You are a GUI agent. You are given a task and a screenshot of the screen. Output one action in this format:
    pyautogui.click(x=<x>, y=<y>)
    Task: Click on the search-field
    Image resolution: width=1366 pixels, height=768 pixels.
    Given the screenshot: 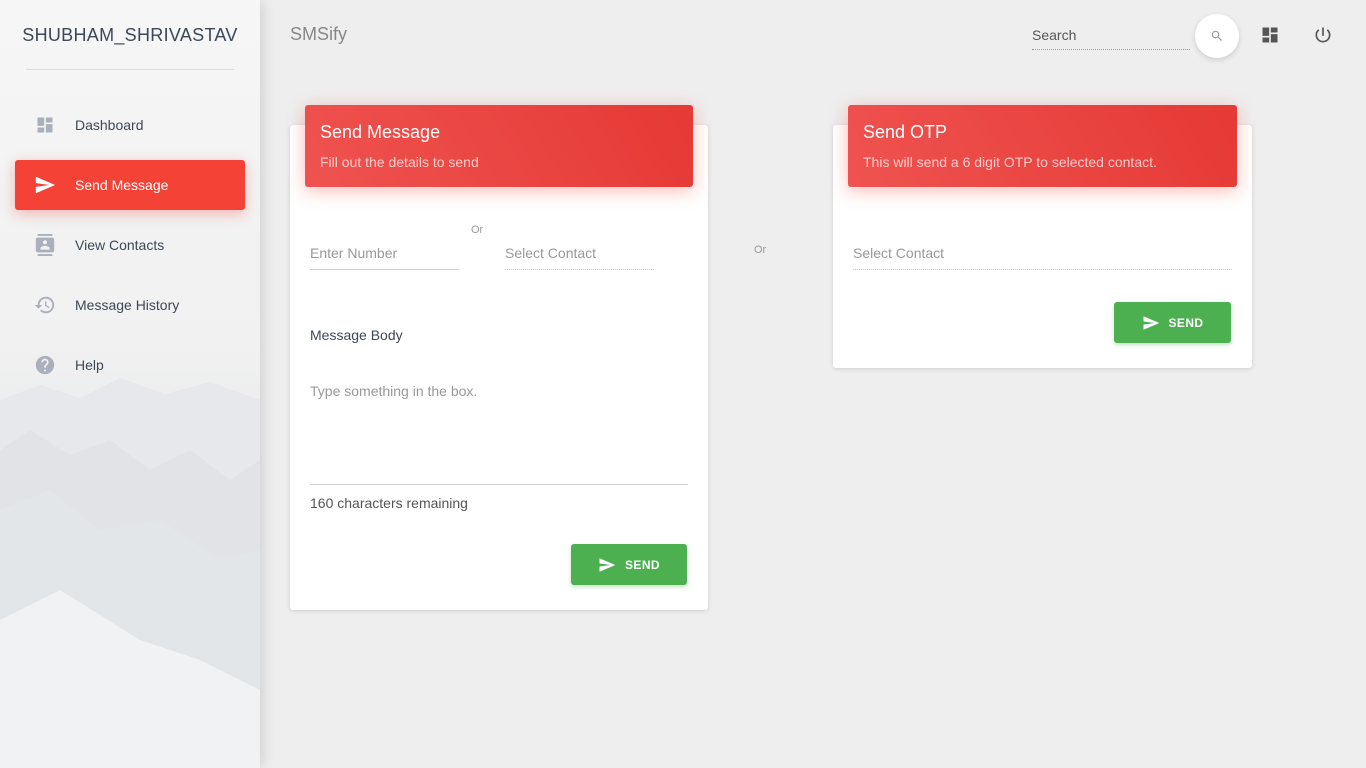 What is the action you would take?
    pyautogui.click(x=1111, y=36)
    